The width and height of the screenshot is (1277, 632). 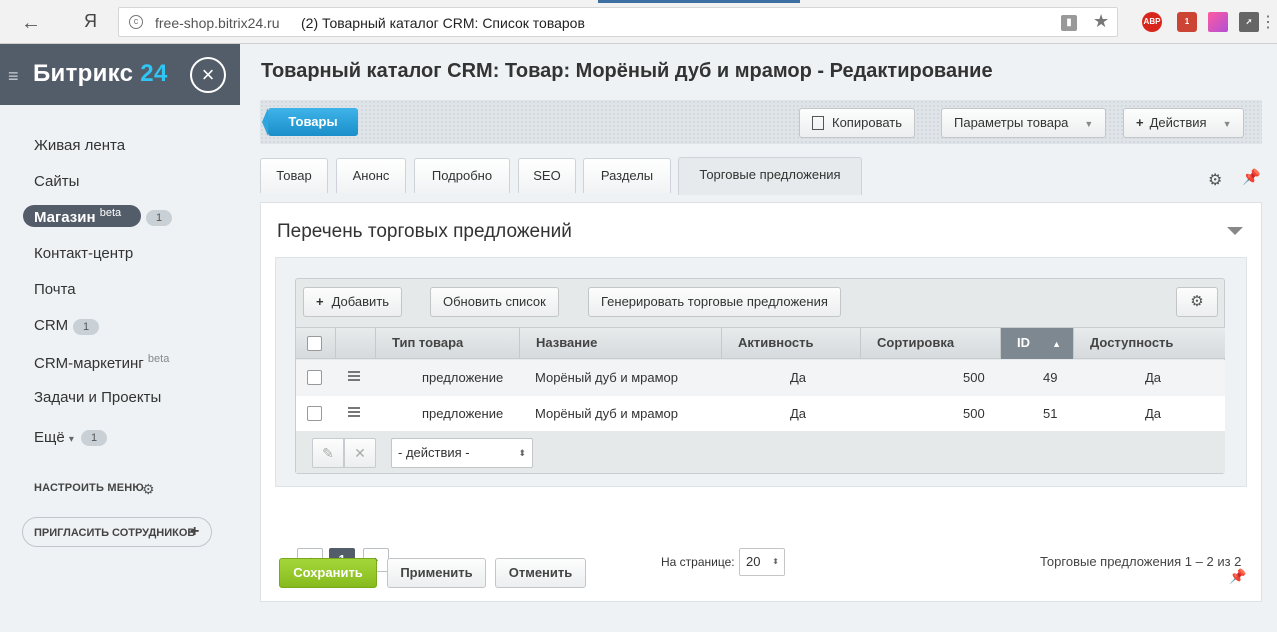 What do you see at coordinates (1218, 22) in the screenshot?
I see `color-extension-icon` at bounding box center [1218, 22].